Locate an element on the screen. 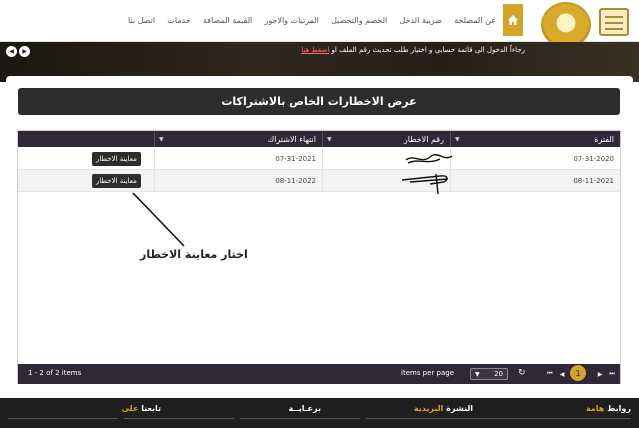  column-period-label: الفترة is located at coordinates (604, 139).